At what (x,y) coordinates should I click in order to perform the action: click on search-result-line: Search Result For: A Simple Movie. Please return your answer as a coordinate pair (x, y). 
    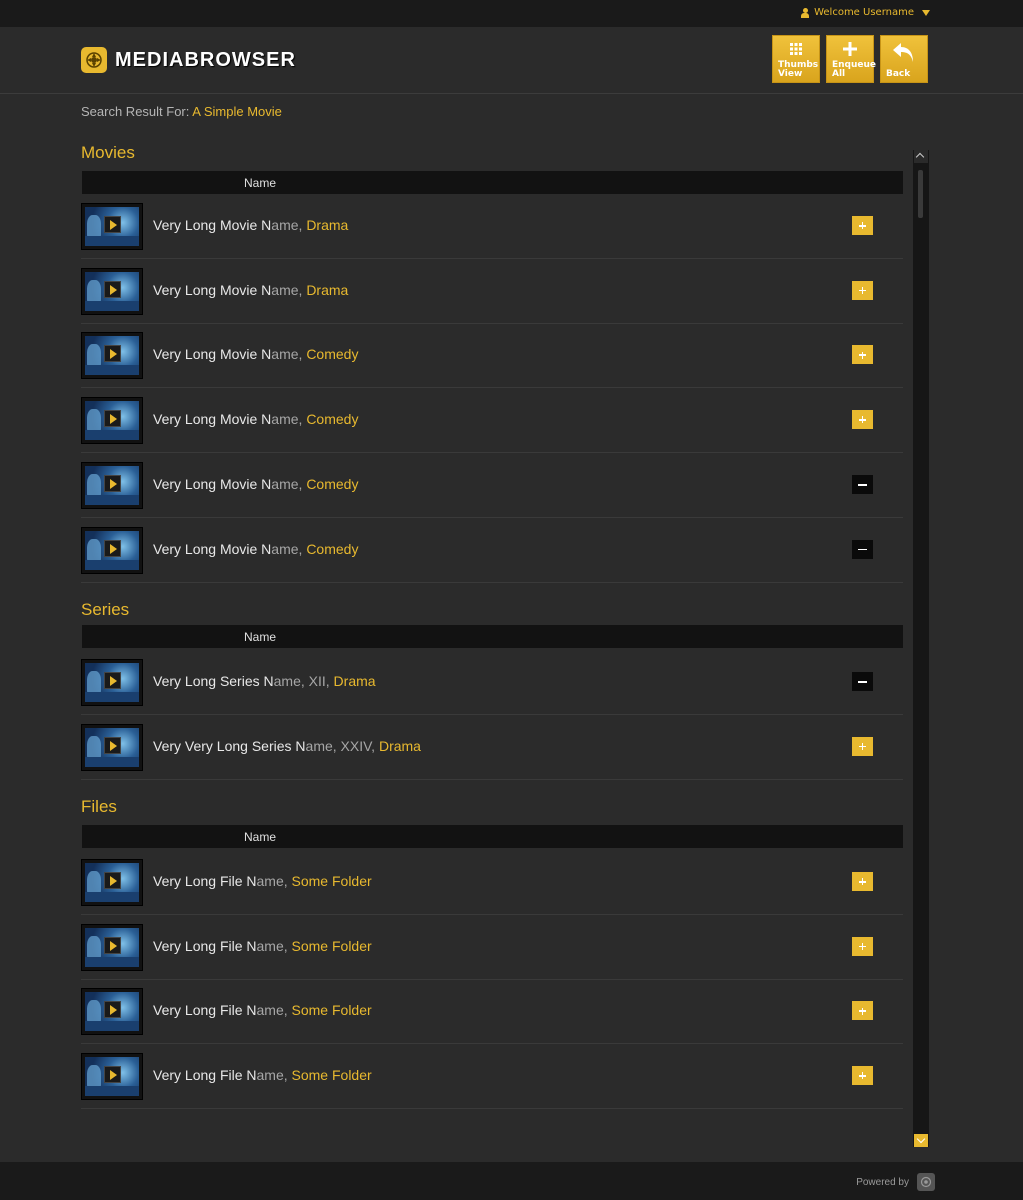
    Looking at the image, I should click on (181, 111).